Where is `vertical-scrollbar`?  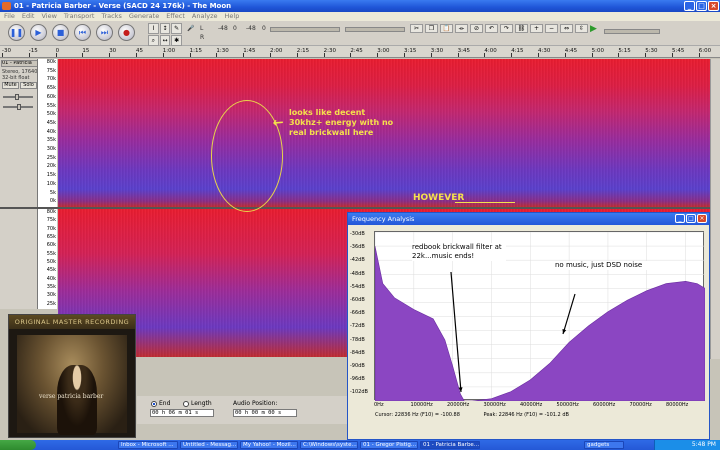
vertical-scrollbar is located at coordinates (715, 209).